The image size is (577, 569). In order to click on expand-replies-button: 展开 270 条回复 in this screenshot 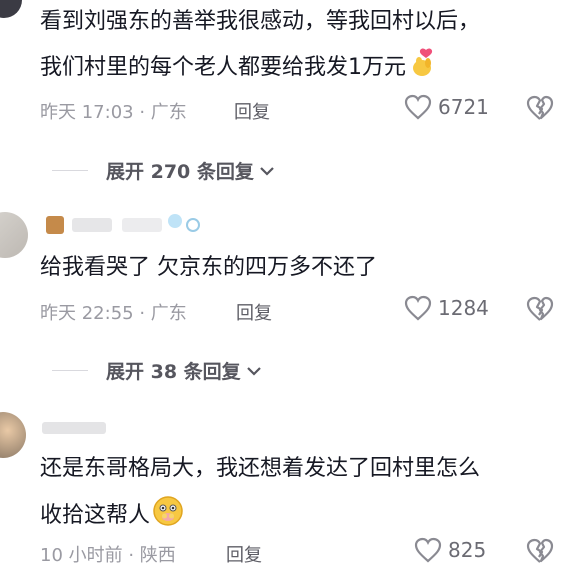, I will do `click(164, 170)`.